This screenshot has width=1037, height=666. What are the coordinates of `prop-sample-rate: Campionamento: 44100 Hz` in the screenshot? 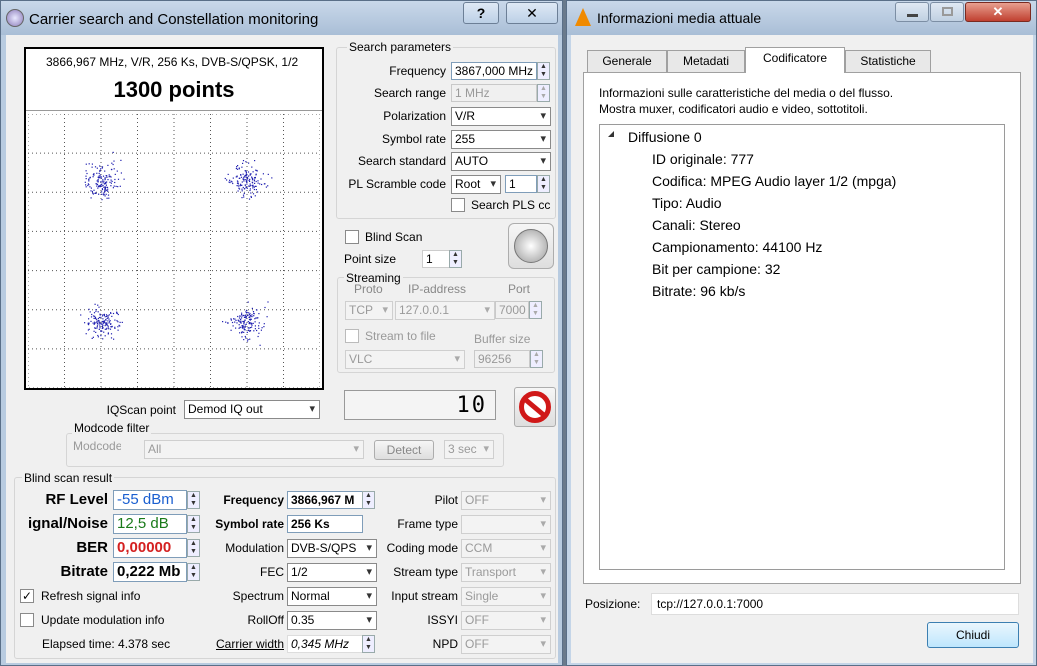 It's located at (737, 247).